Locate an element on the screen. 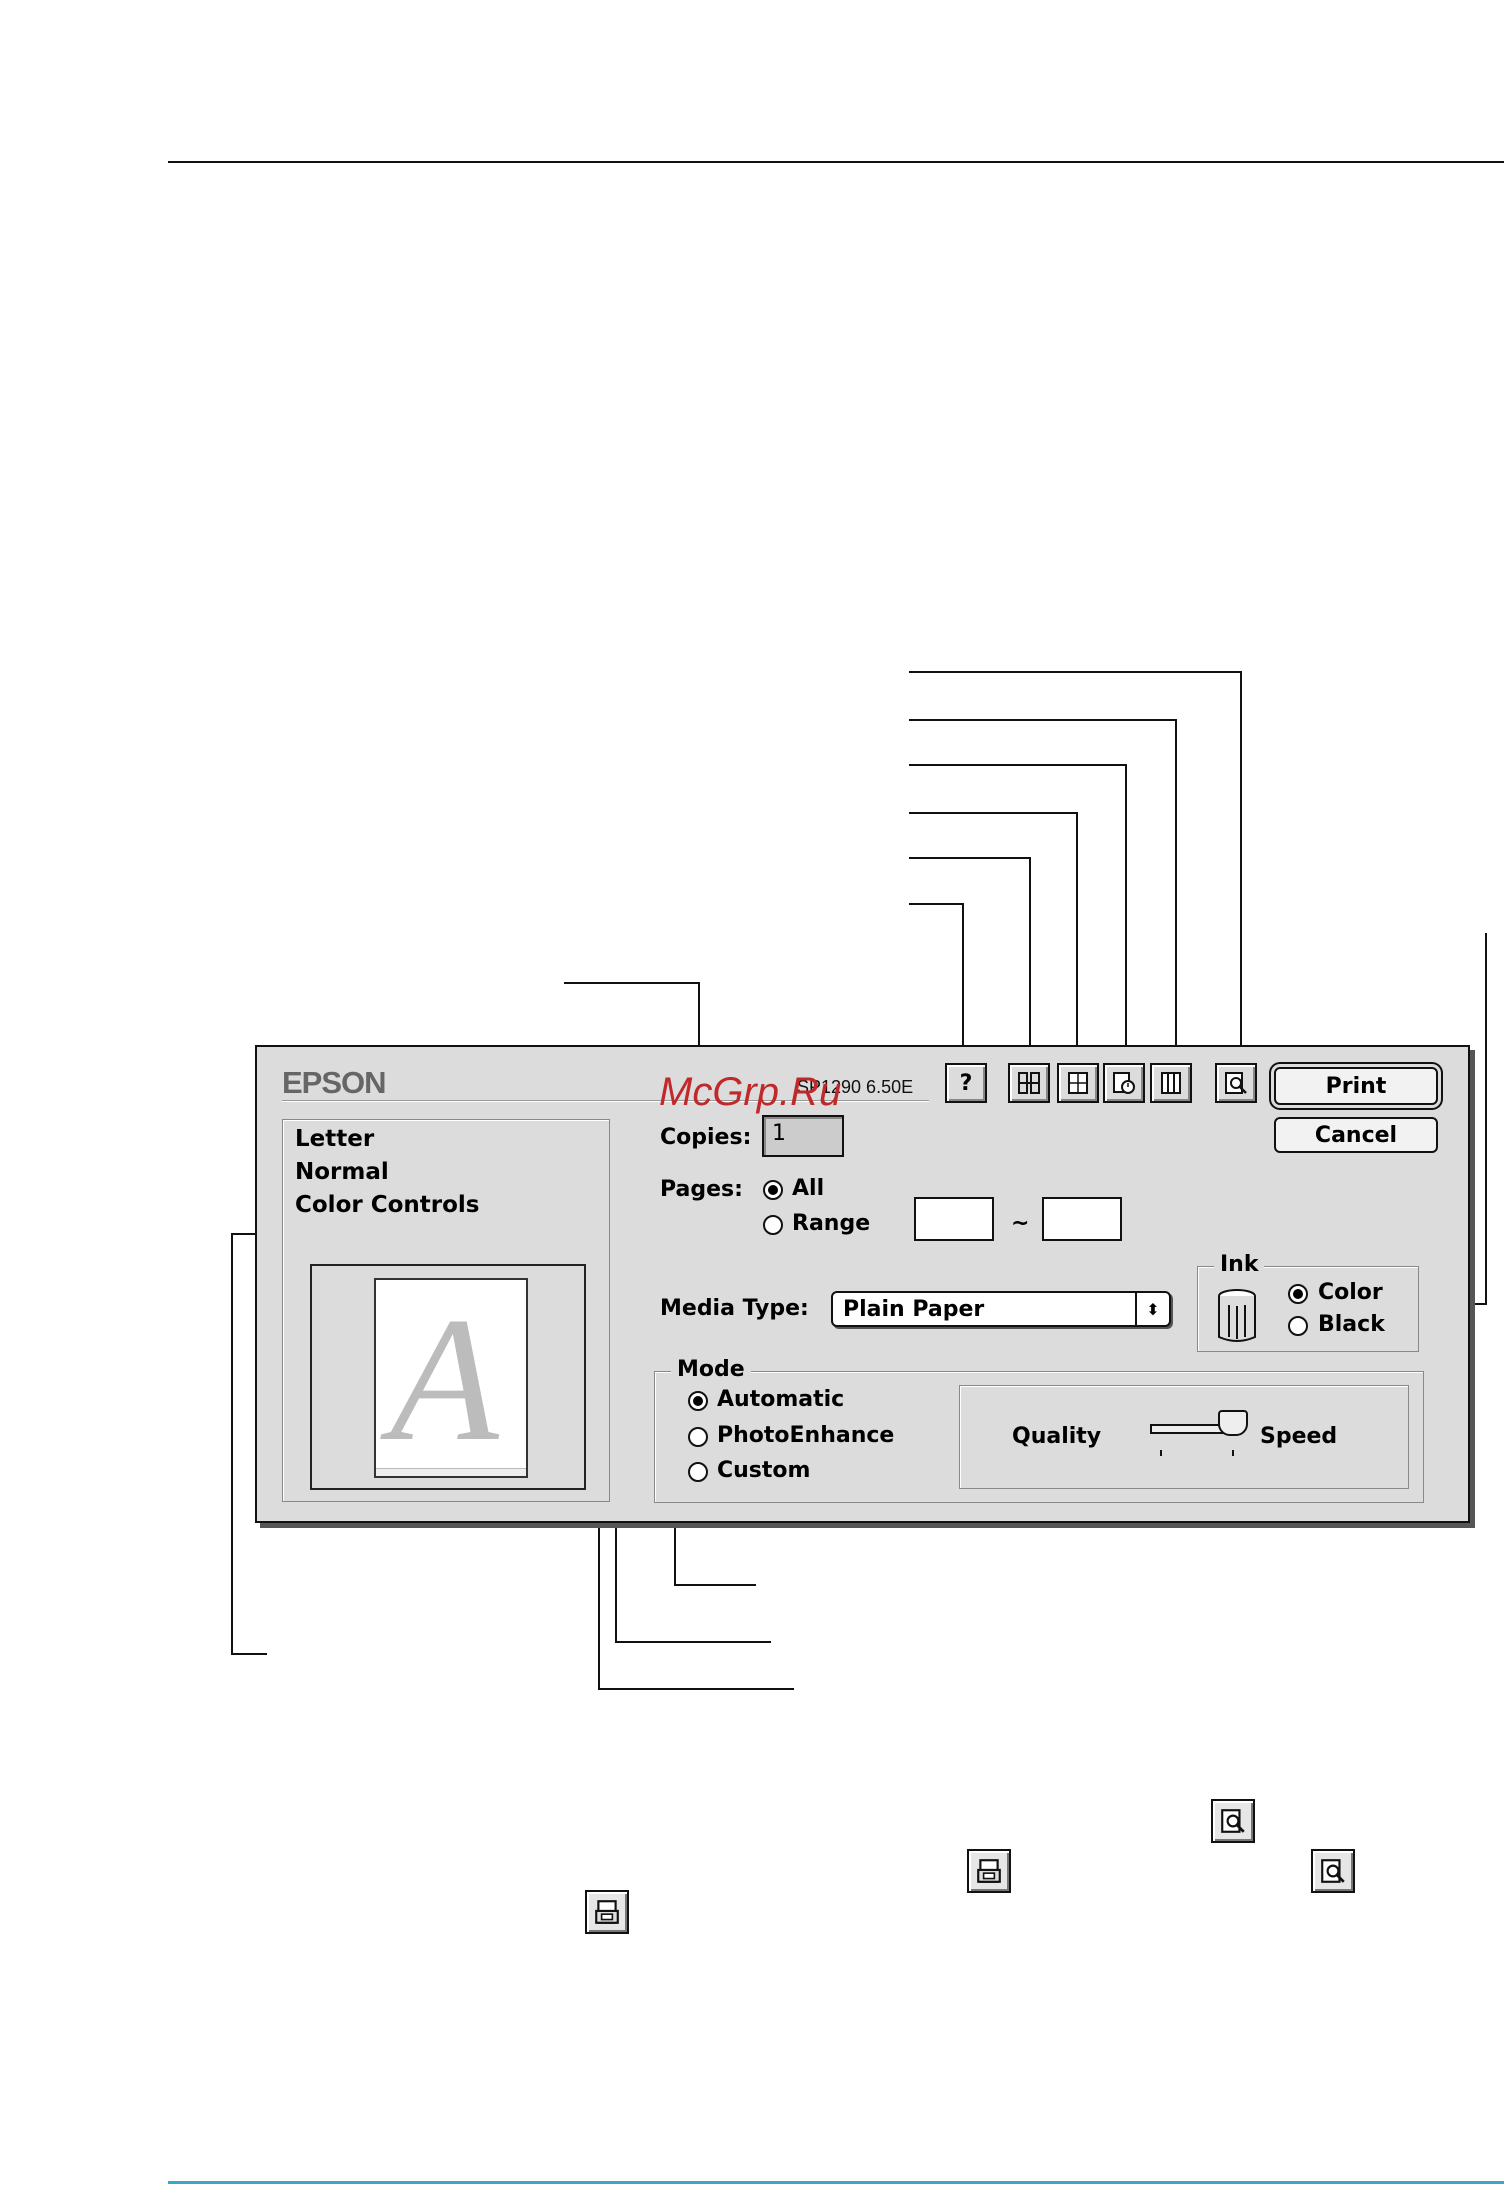 This screenshot has height=2188, width=1504. background-print-button is located at coordinates (1124, 1083).